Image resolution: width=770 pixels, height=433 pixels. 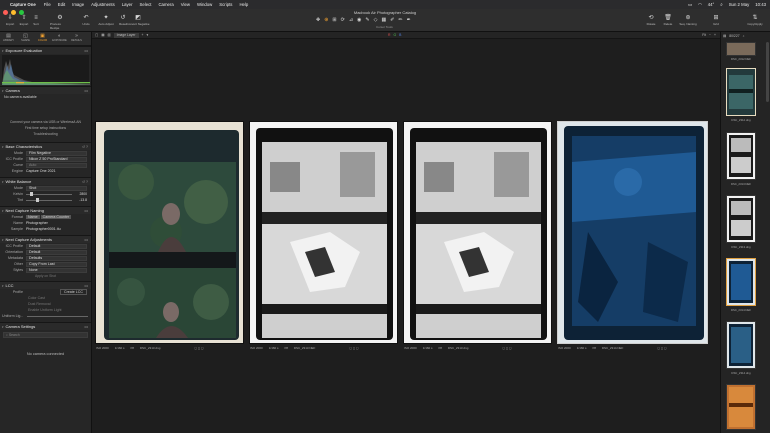 I want to click on menu-help: Help, so click(x=243, y=4).